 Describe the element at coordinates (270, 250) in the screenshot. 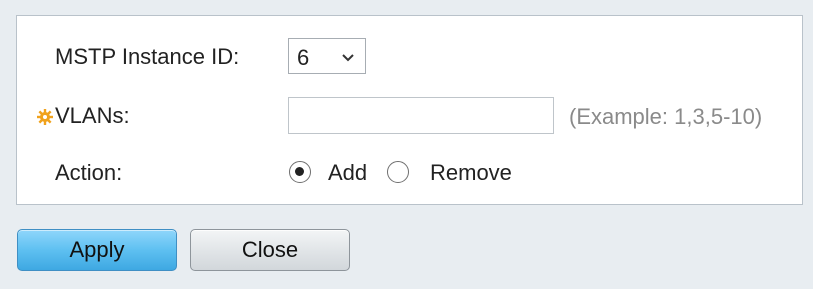

I see `close-button: Close` at that location.